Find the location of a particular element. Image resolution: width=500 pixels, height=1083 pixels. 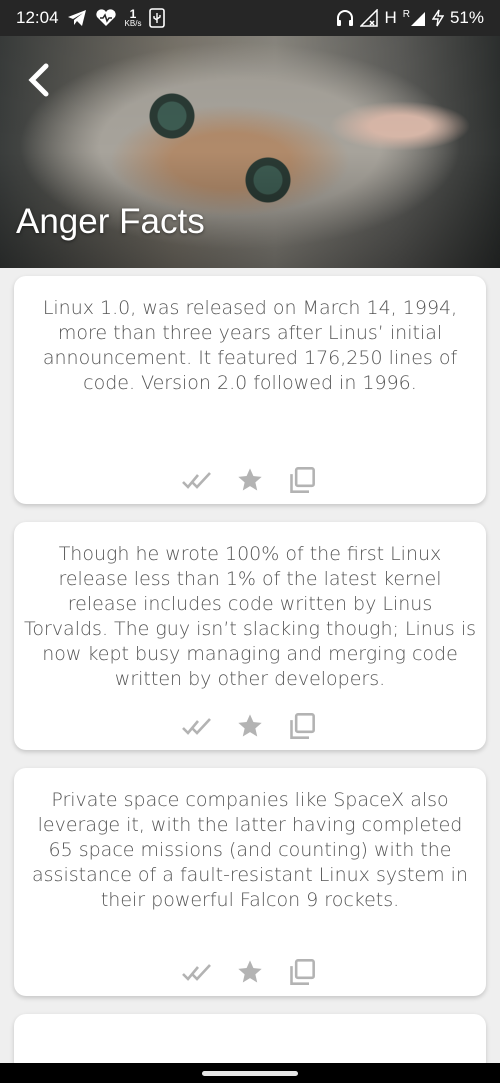

system-nav-bar is located at coordinates (250, 1073).